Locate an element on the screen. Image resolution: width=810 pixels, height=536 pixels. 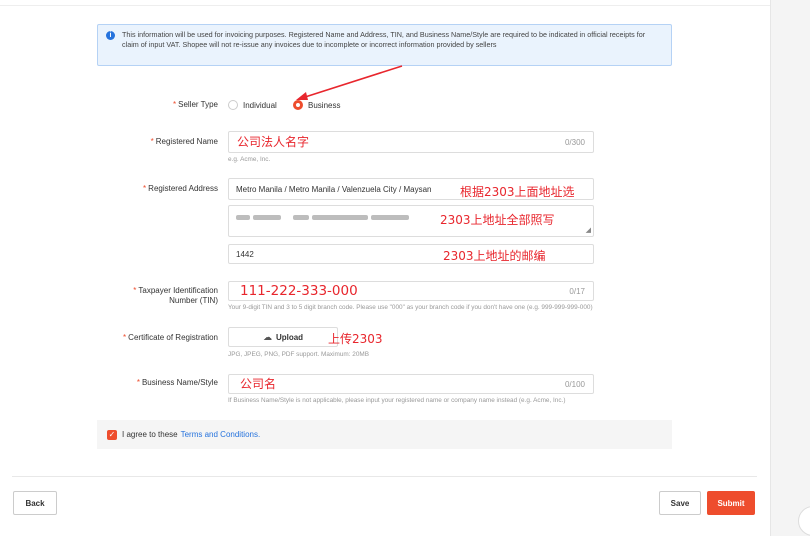
certificate-annotation: 上传2303 is located at coordinates (355, 339).